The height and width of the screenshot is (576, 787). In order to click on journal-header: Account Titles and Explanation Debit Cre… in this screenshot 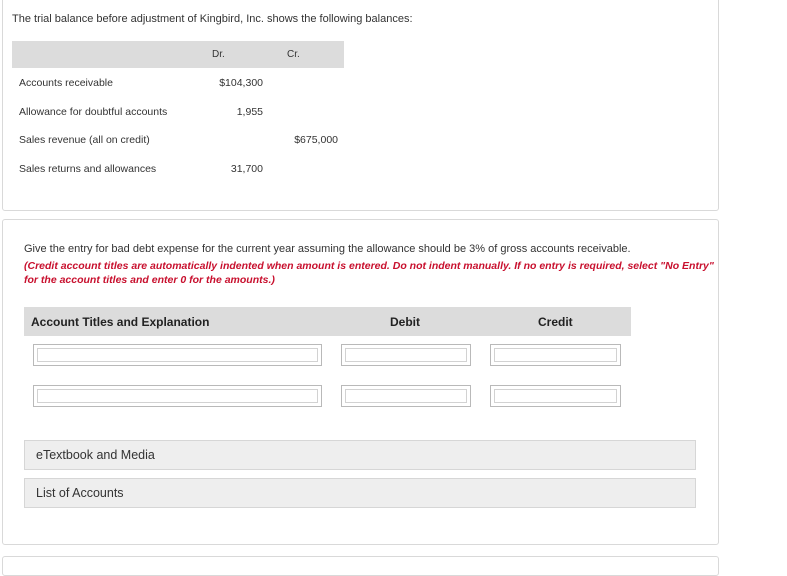, I will do `click(327, 321)`.